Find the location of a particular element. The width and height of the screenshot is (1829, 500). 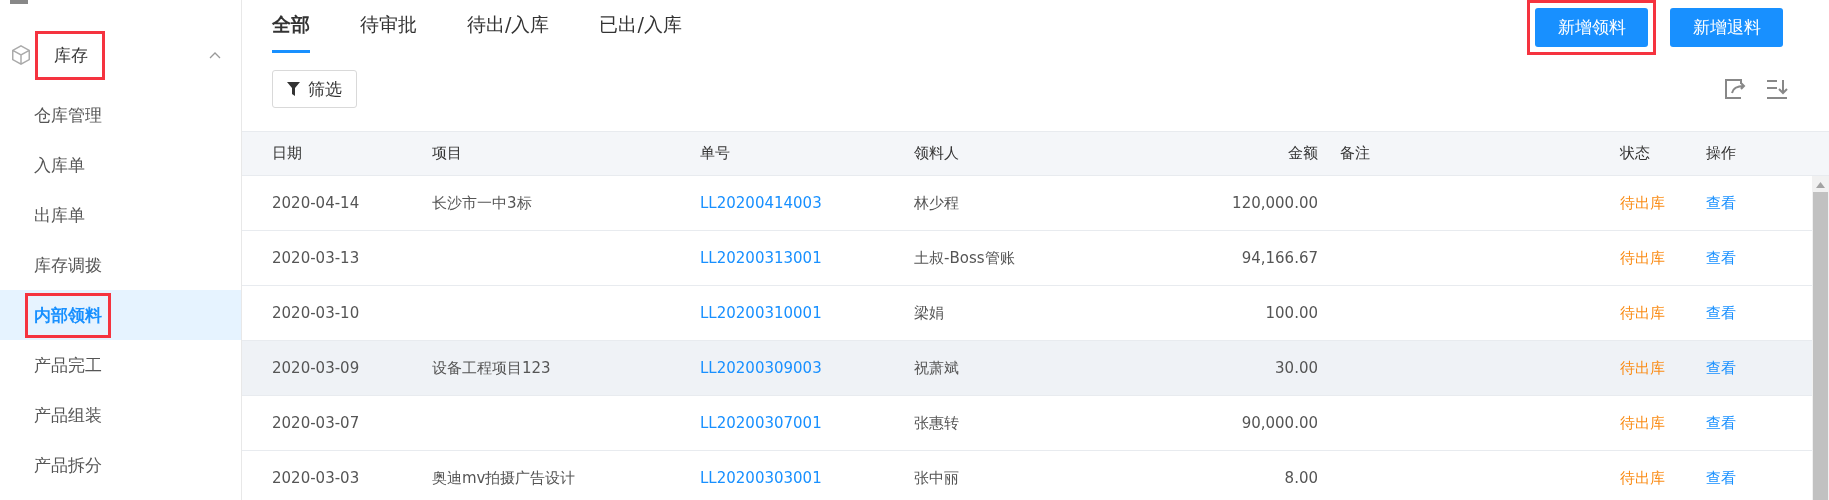

sidebar-item-label: 出库单 is located at coordinates (59, 215).